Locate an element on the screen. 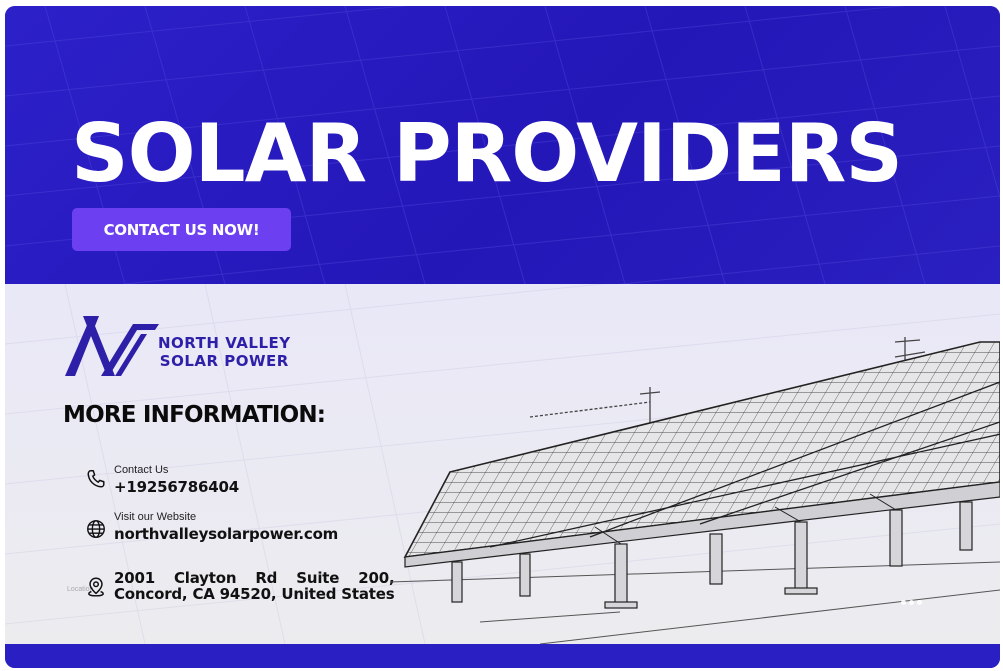 The width and height of the screenshot is (1003, 671). more-dots-icon is located at coordinates (911, 602).